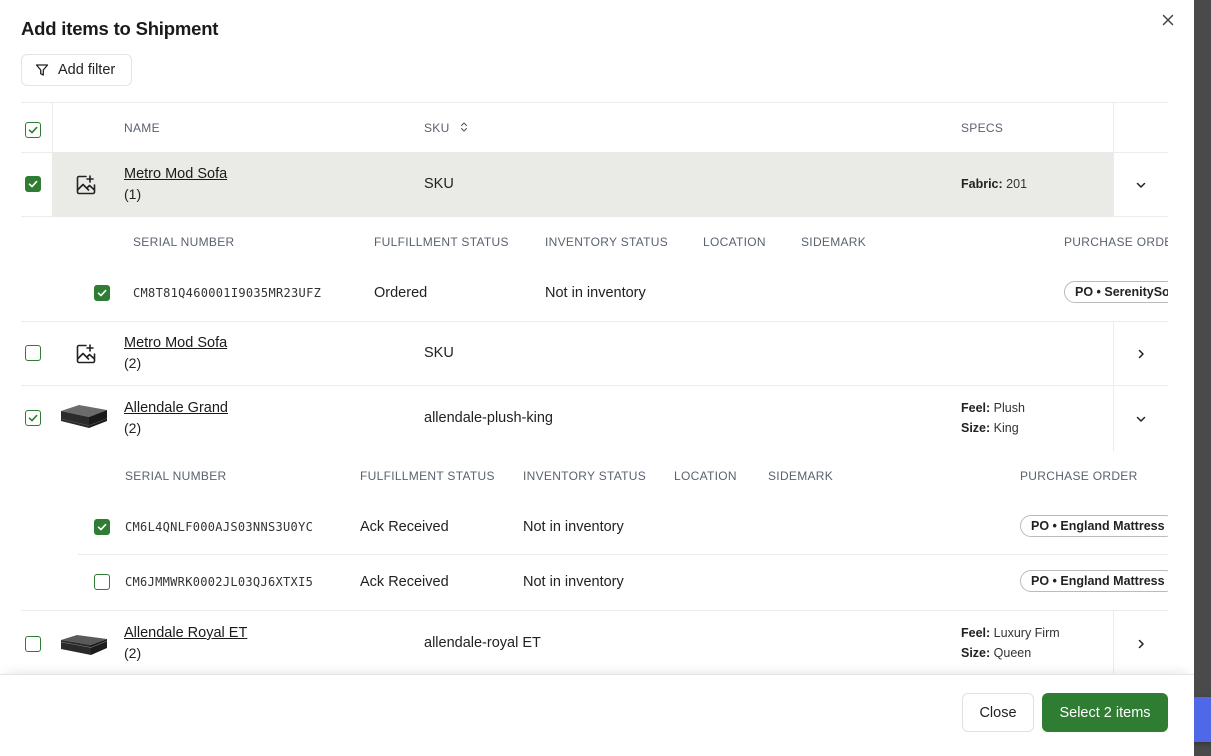 The width and height of the screenshot is (1211, 756). I want to click on column-header-sku: SKU, so click(446, 128).